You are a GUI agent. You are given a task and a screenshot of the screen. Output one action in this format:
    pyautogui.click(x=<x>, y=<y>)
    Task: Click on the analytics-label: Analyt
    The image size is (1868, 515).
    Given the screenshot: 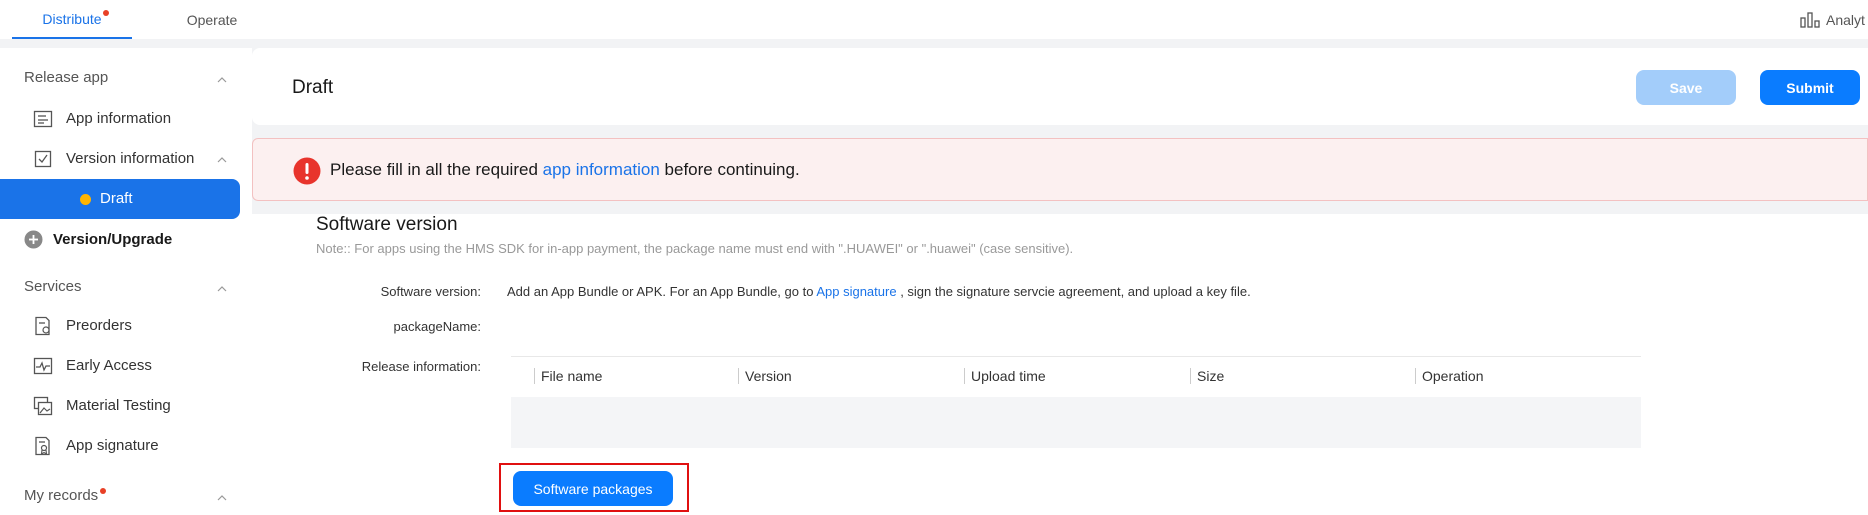 What is the action you would take?
    pyautogui.click(x=1845, y=19)
    